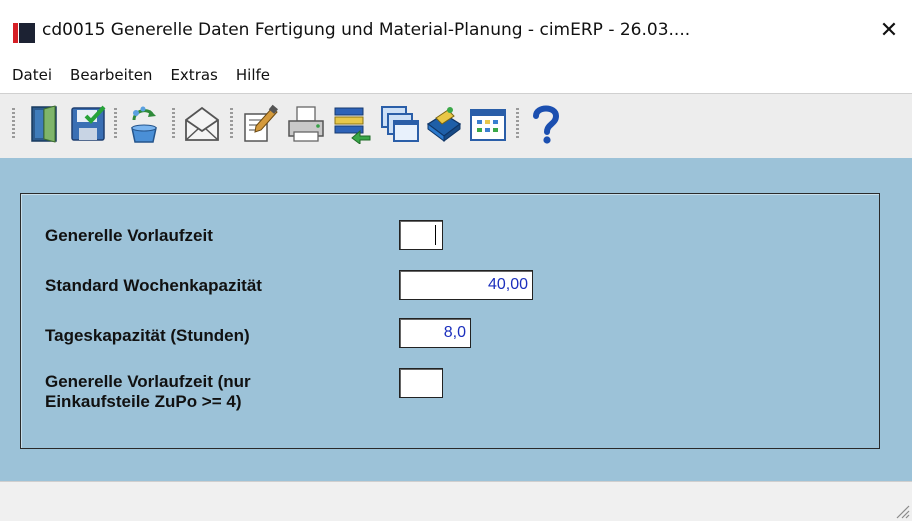 The image size is (912, 521). I want to click on windows-icon, so click(400, 124).